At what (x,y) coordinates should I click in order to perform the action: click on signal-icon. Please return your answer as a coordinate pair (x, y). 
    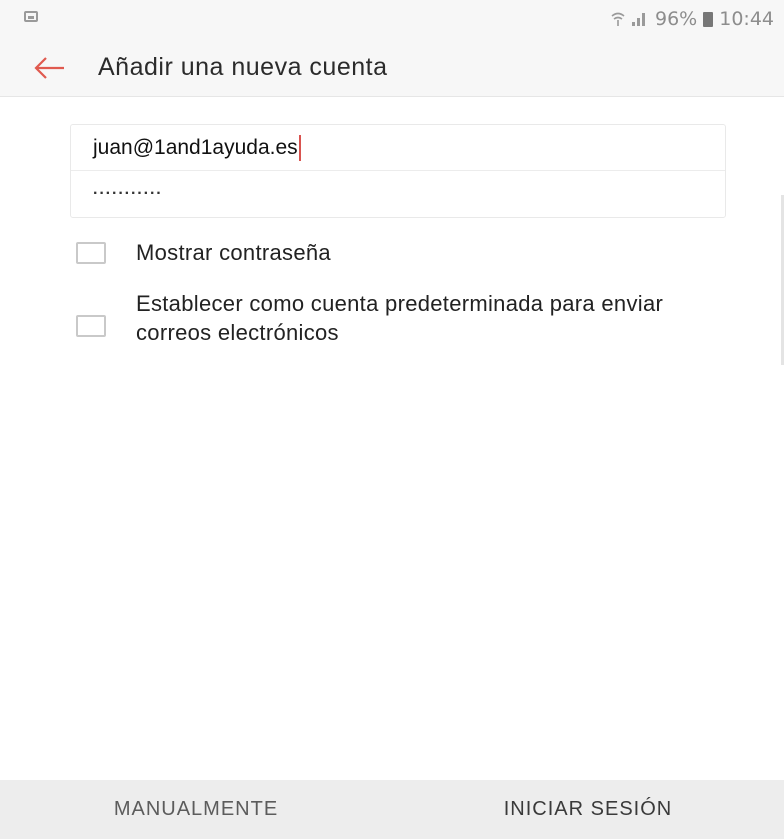
    Looking at the image, I should click on (640, 19).